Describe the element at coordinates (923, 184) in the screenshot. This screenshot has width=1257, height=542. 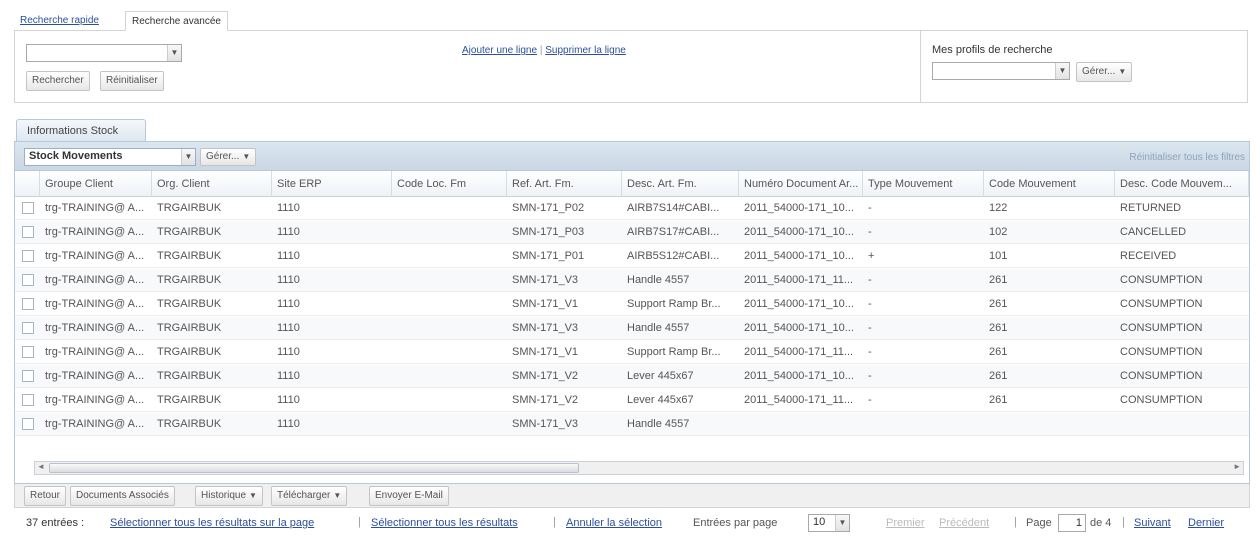
I see `column-header: Type Mouvement` at that location.